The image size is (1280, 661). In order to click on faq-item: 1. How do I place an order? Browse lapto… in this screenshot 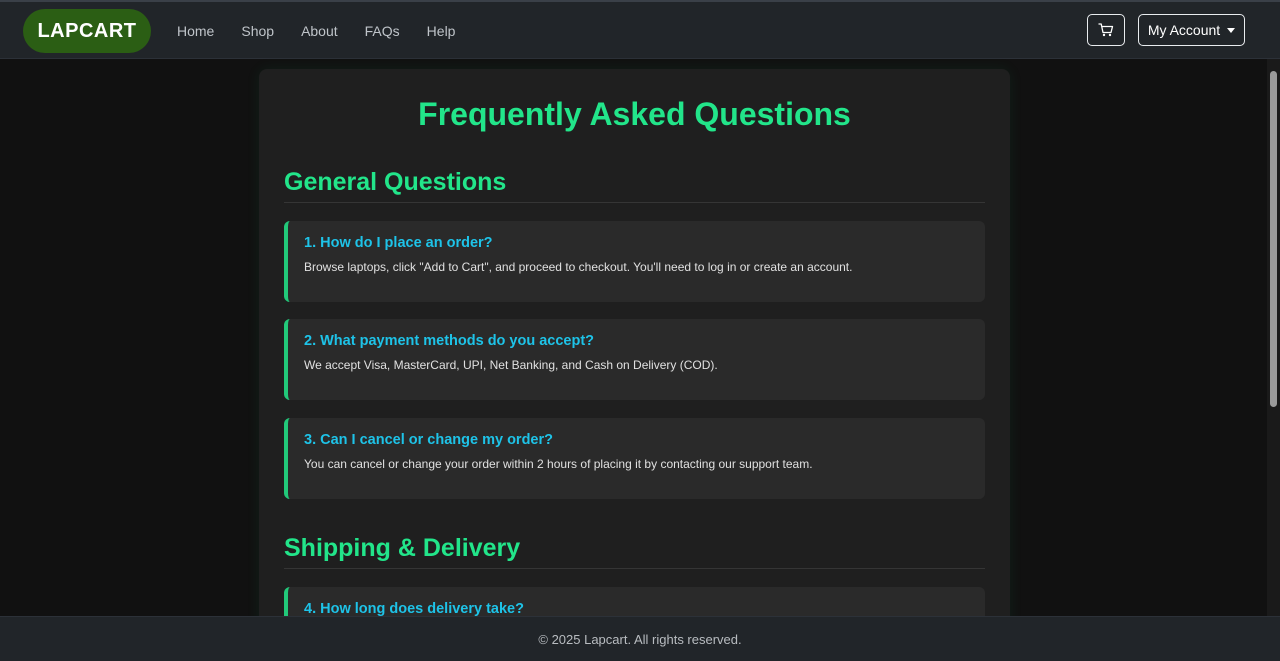, I will do `click(634, 261)`.